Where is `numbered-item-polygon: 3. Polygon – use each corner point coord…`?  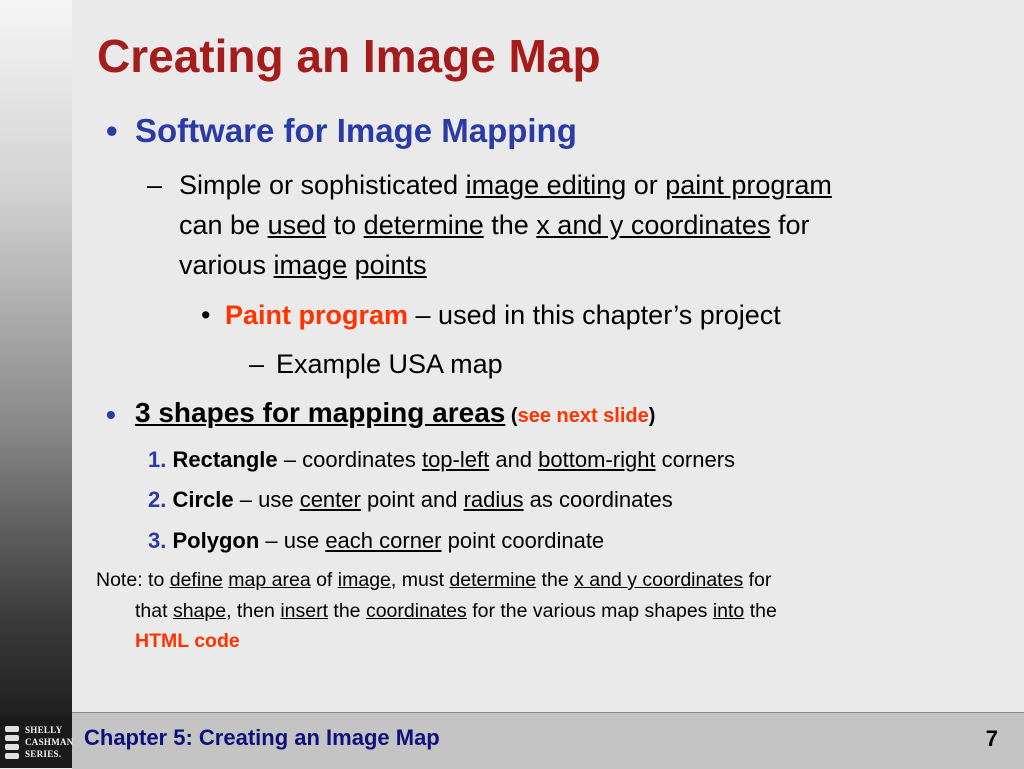 numbered-item-polygon: 3. Polygon – use each corner point coord… is located at coordinates (376, 541).